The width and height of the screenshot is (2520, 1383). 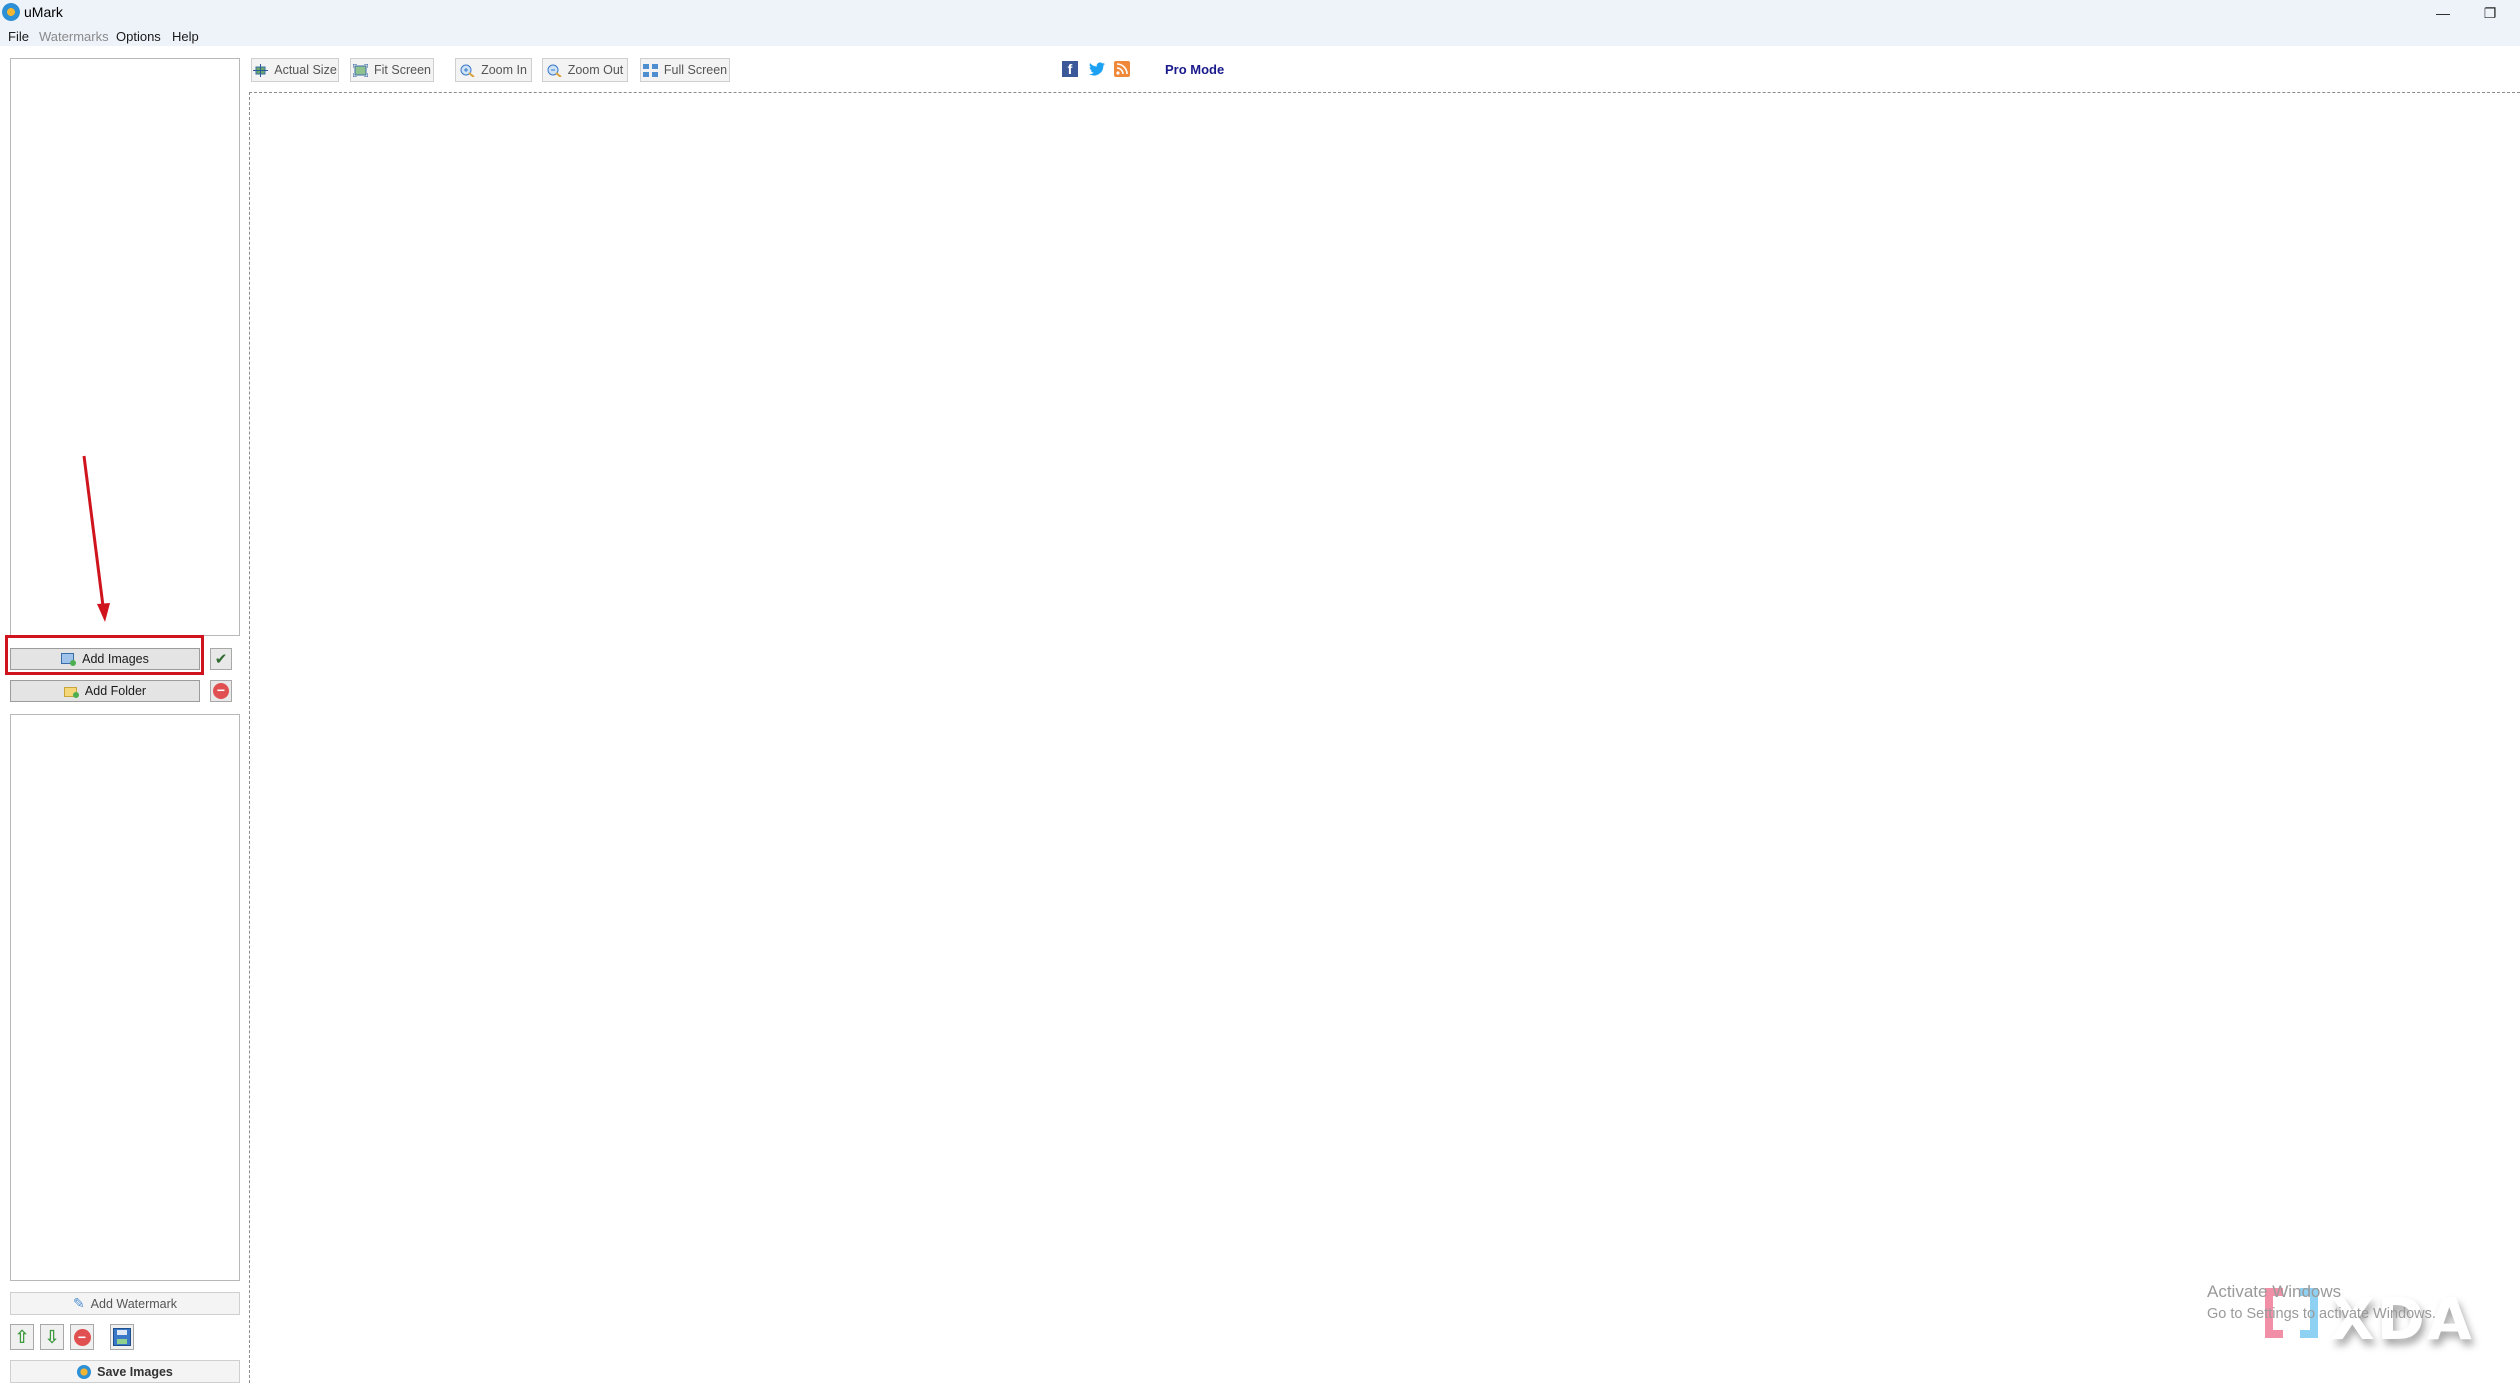 I want to click on add-folder-label: Add Folder, so click(x=115, y=691).